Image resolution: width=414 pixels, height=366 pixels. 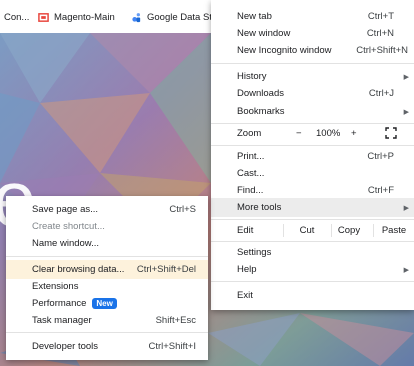 I want to click on menu-item-help: Help ▶, so click(x=312, y=269).